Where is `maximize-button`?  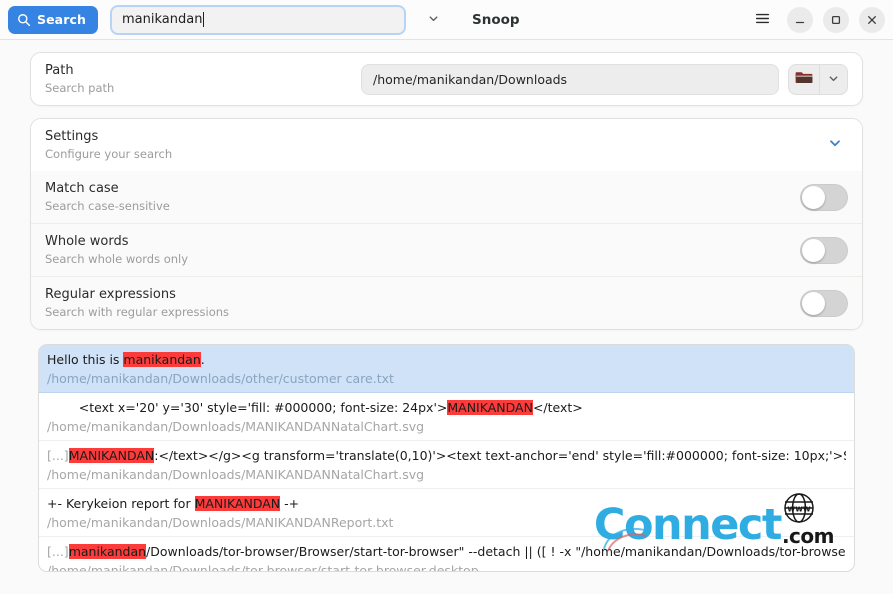 maximize-button is located at coordinates (836, 20).